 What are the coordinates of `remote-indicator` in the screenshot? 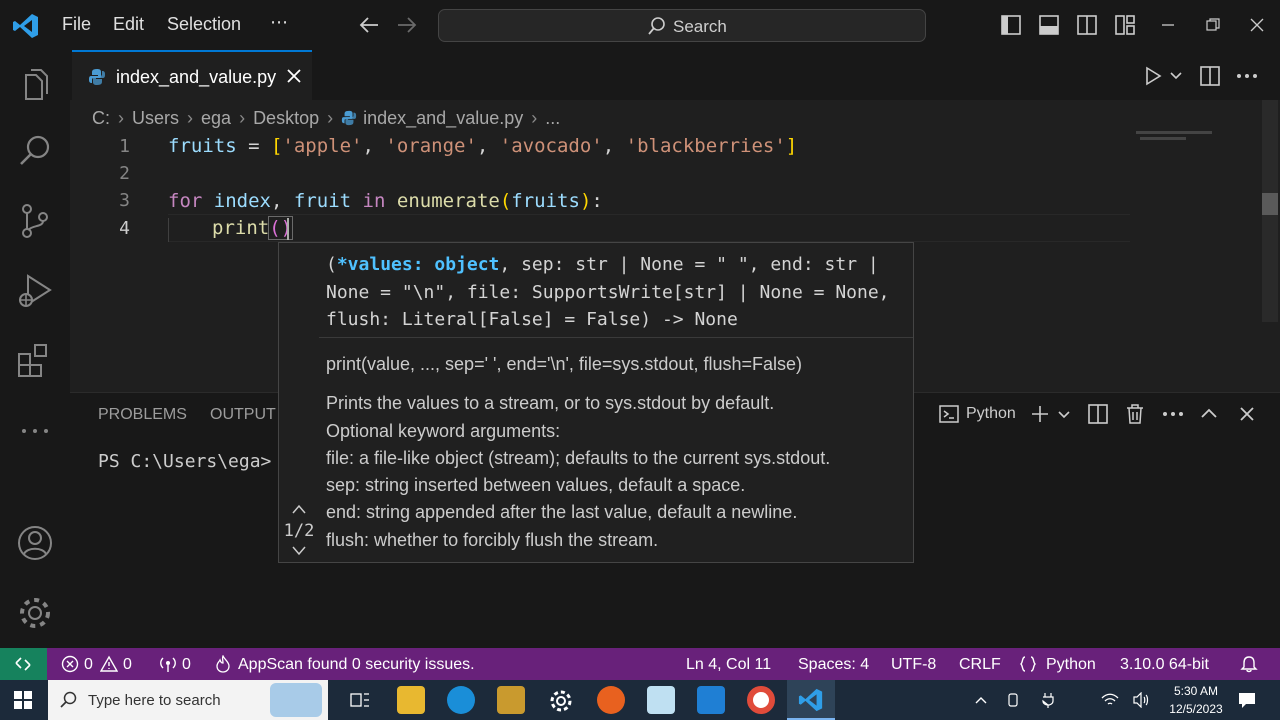 It's located at (23, 664).